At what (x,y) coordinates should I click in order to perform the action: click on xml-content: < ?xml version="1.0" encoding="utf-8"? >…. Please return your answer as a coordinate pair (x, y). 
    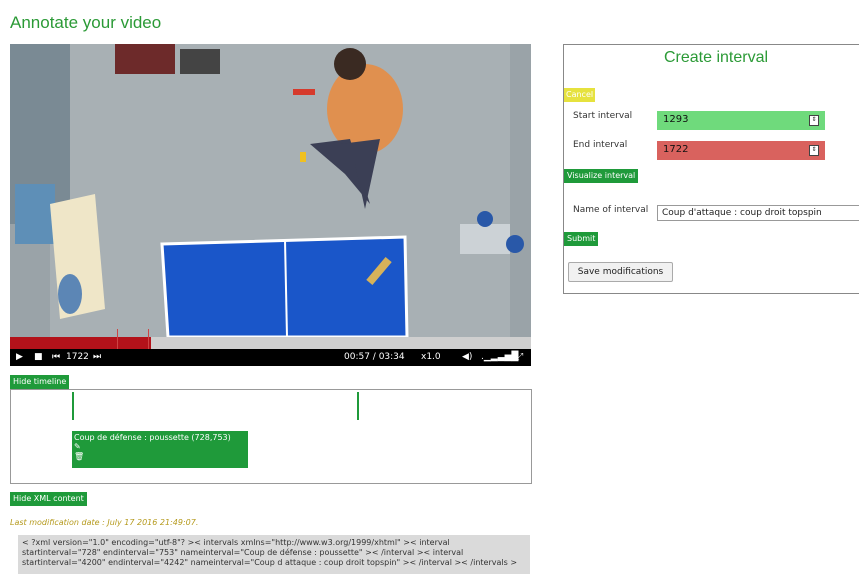
    Looking at the image, I should click on (274, 554).